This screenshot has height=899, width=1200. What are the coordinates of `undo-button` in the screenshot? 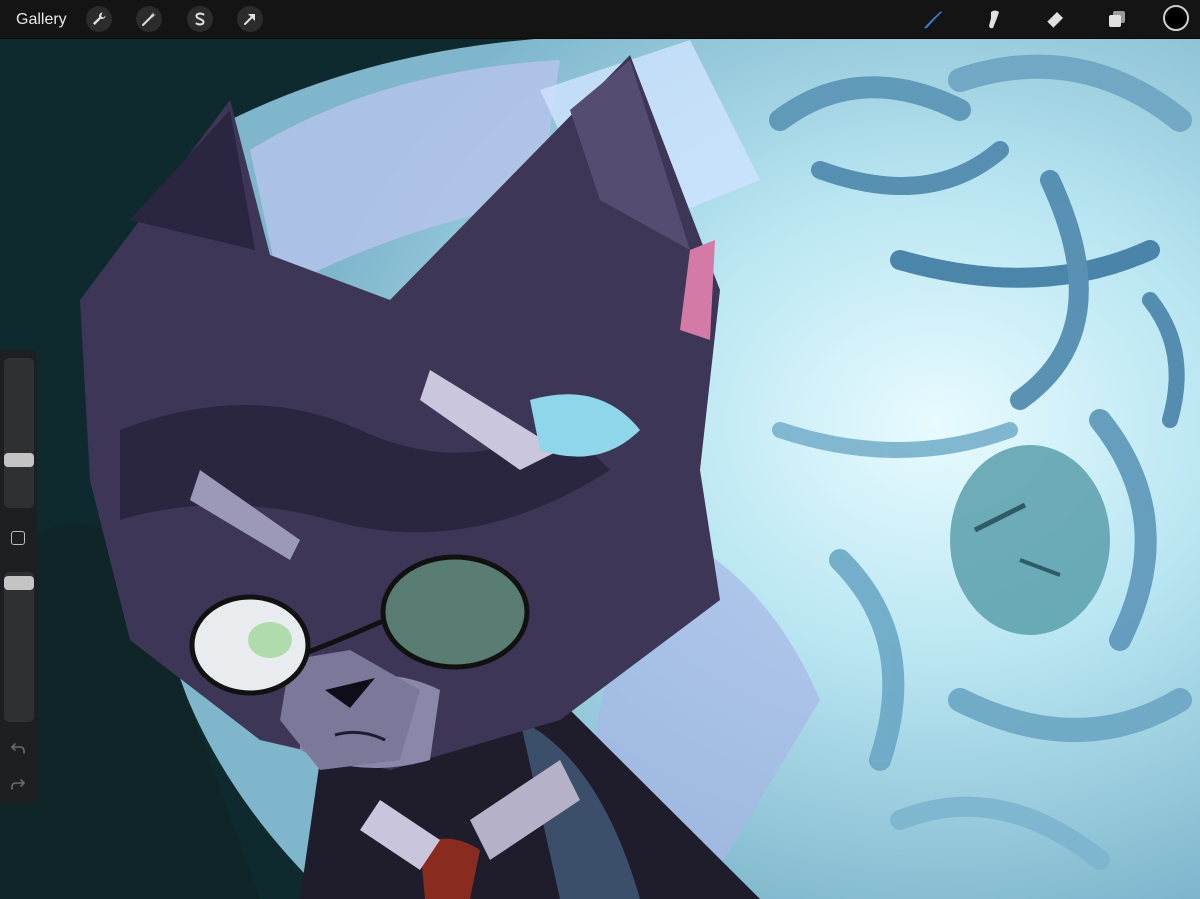 It's located at (18, 748).